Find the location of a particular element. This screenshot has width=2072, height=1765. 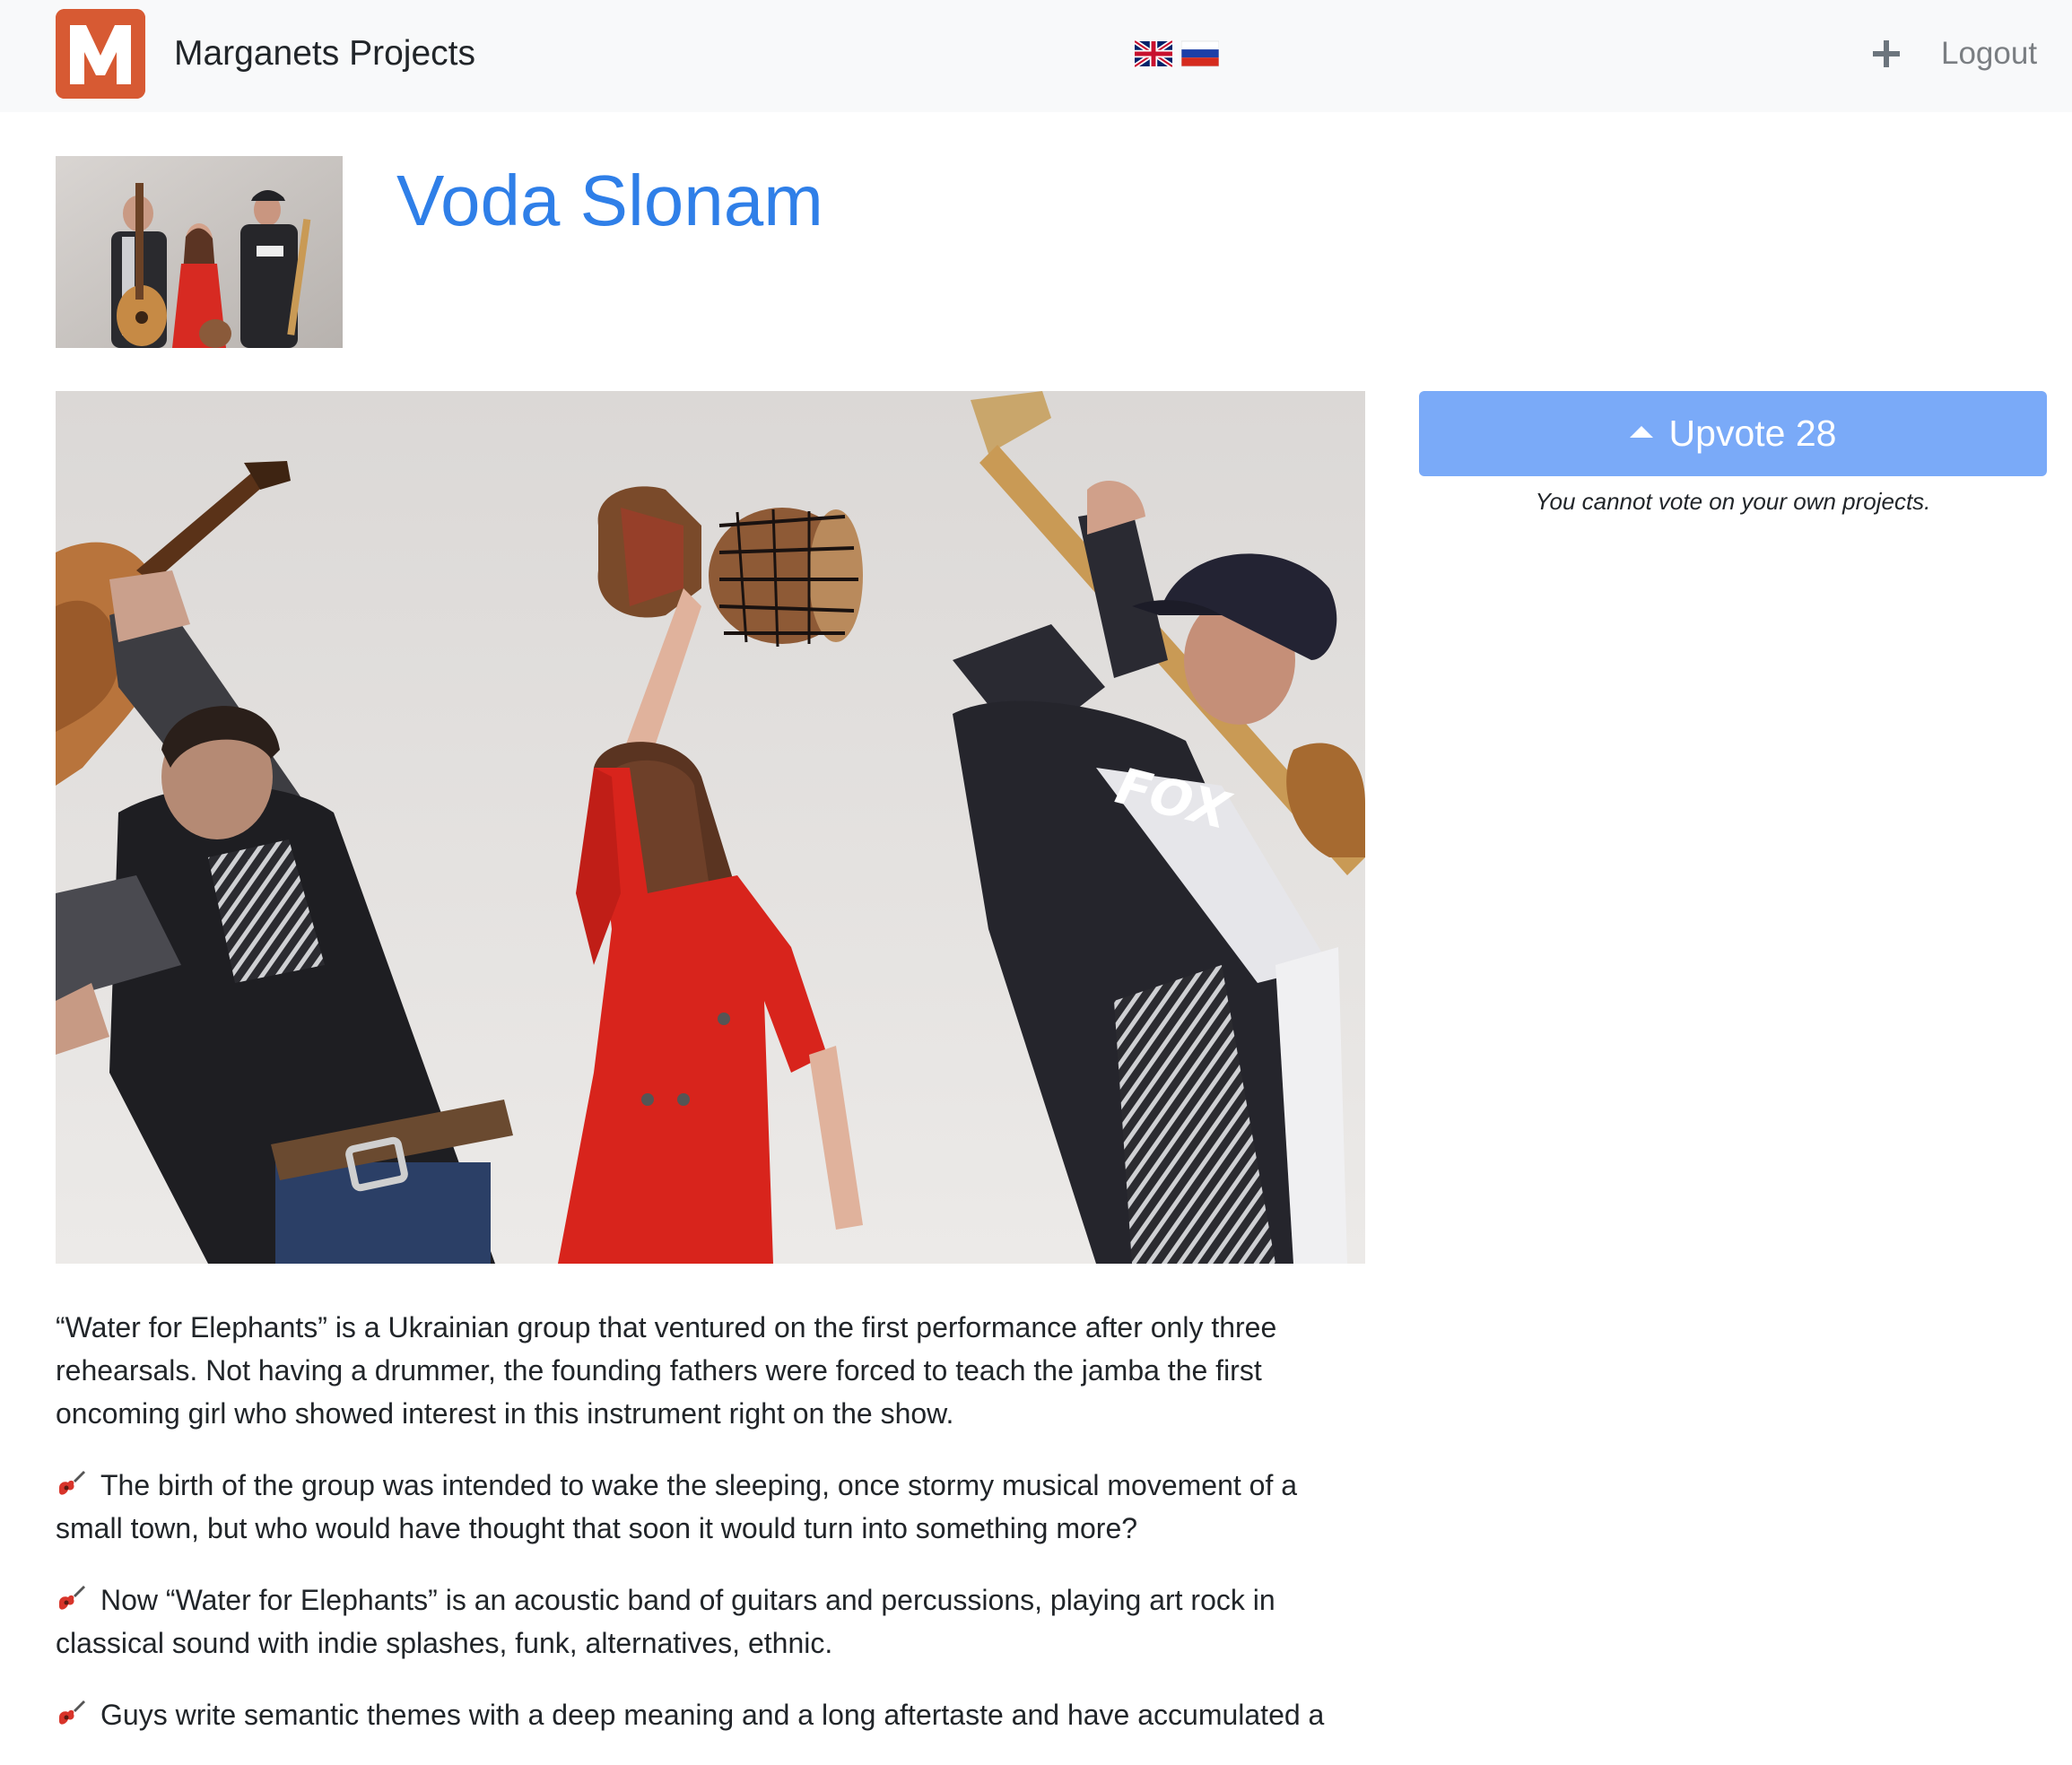

caret-up-icon is located at coordinates (1641, 432).